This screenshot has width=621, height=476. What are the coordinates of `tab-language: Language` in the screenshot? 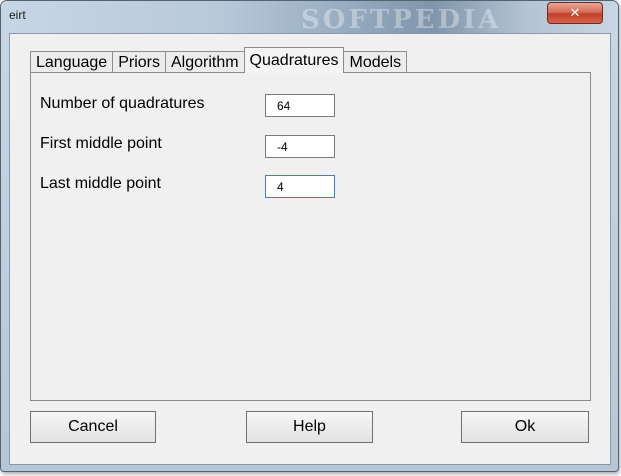 It's located at (72, 62).